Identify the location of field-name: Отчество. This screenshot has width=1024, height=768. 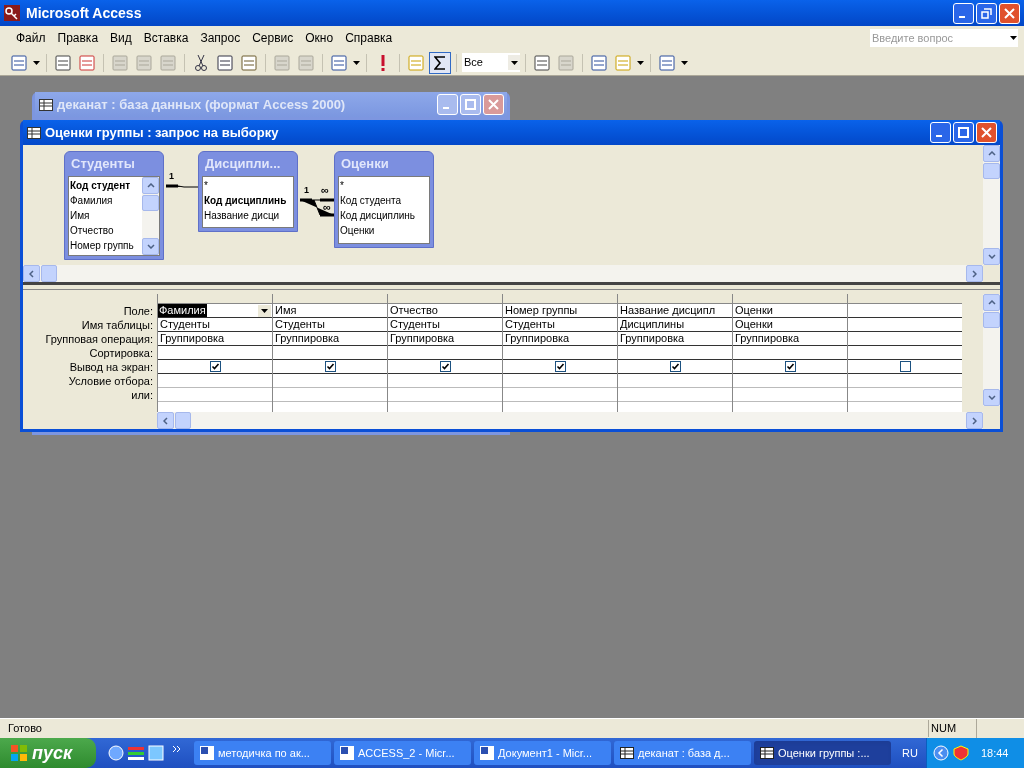
(106, 230).